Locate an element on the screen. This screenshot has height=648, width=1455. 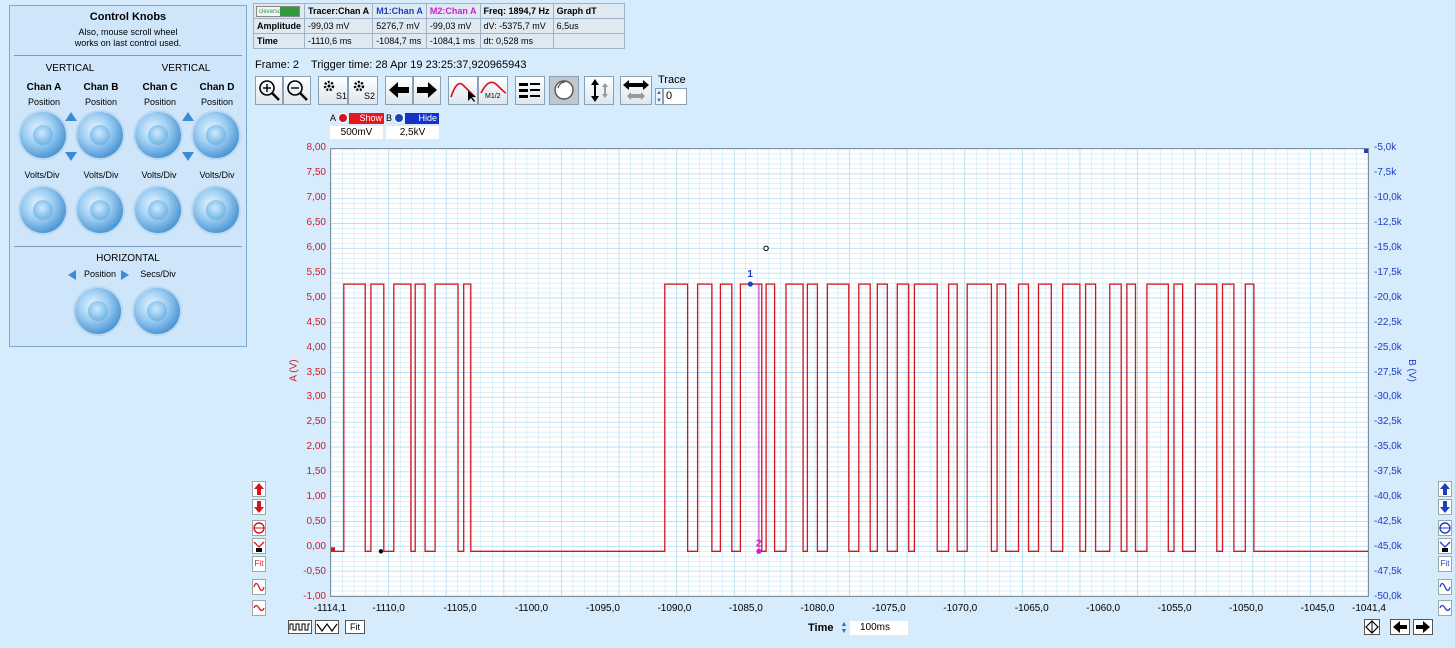
time-per-div-input: 100ms is located at coordinates (879, 628).